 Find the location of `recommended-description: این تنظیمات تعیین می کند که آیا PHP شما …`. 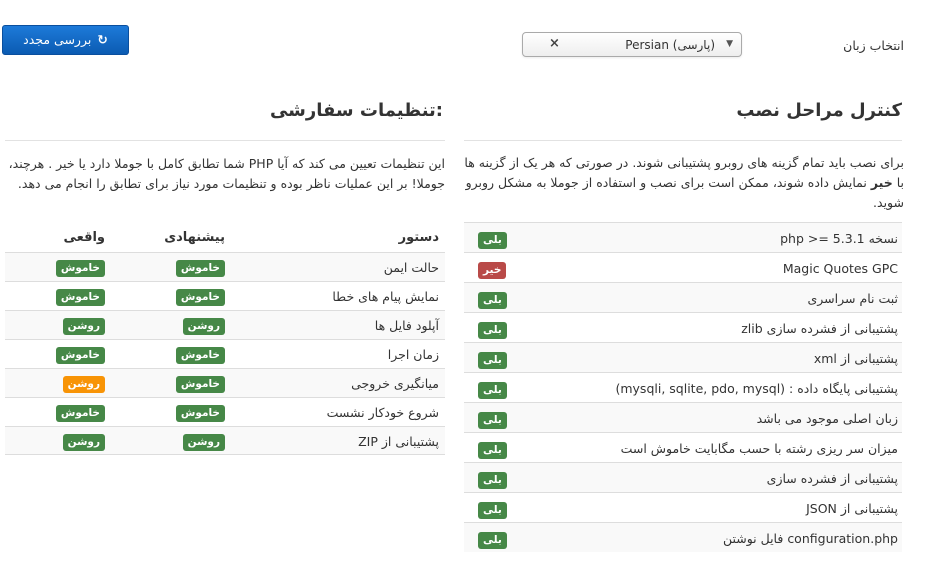

recommended-description: این تنظیمات تعیین می کند که آیا PHP شما … is located at coordinates (226, 173).